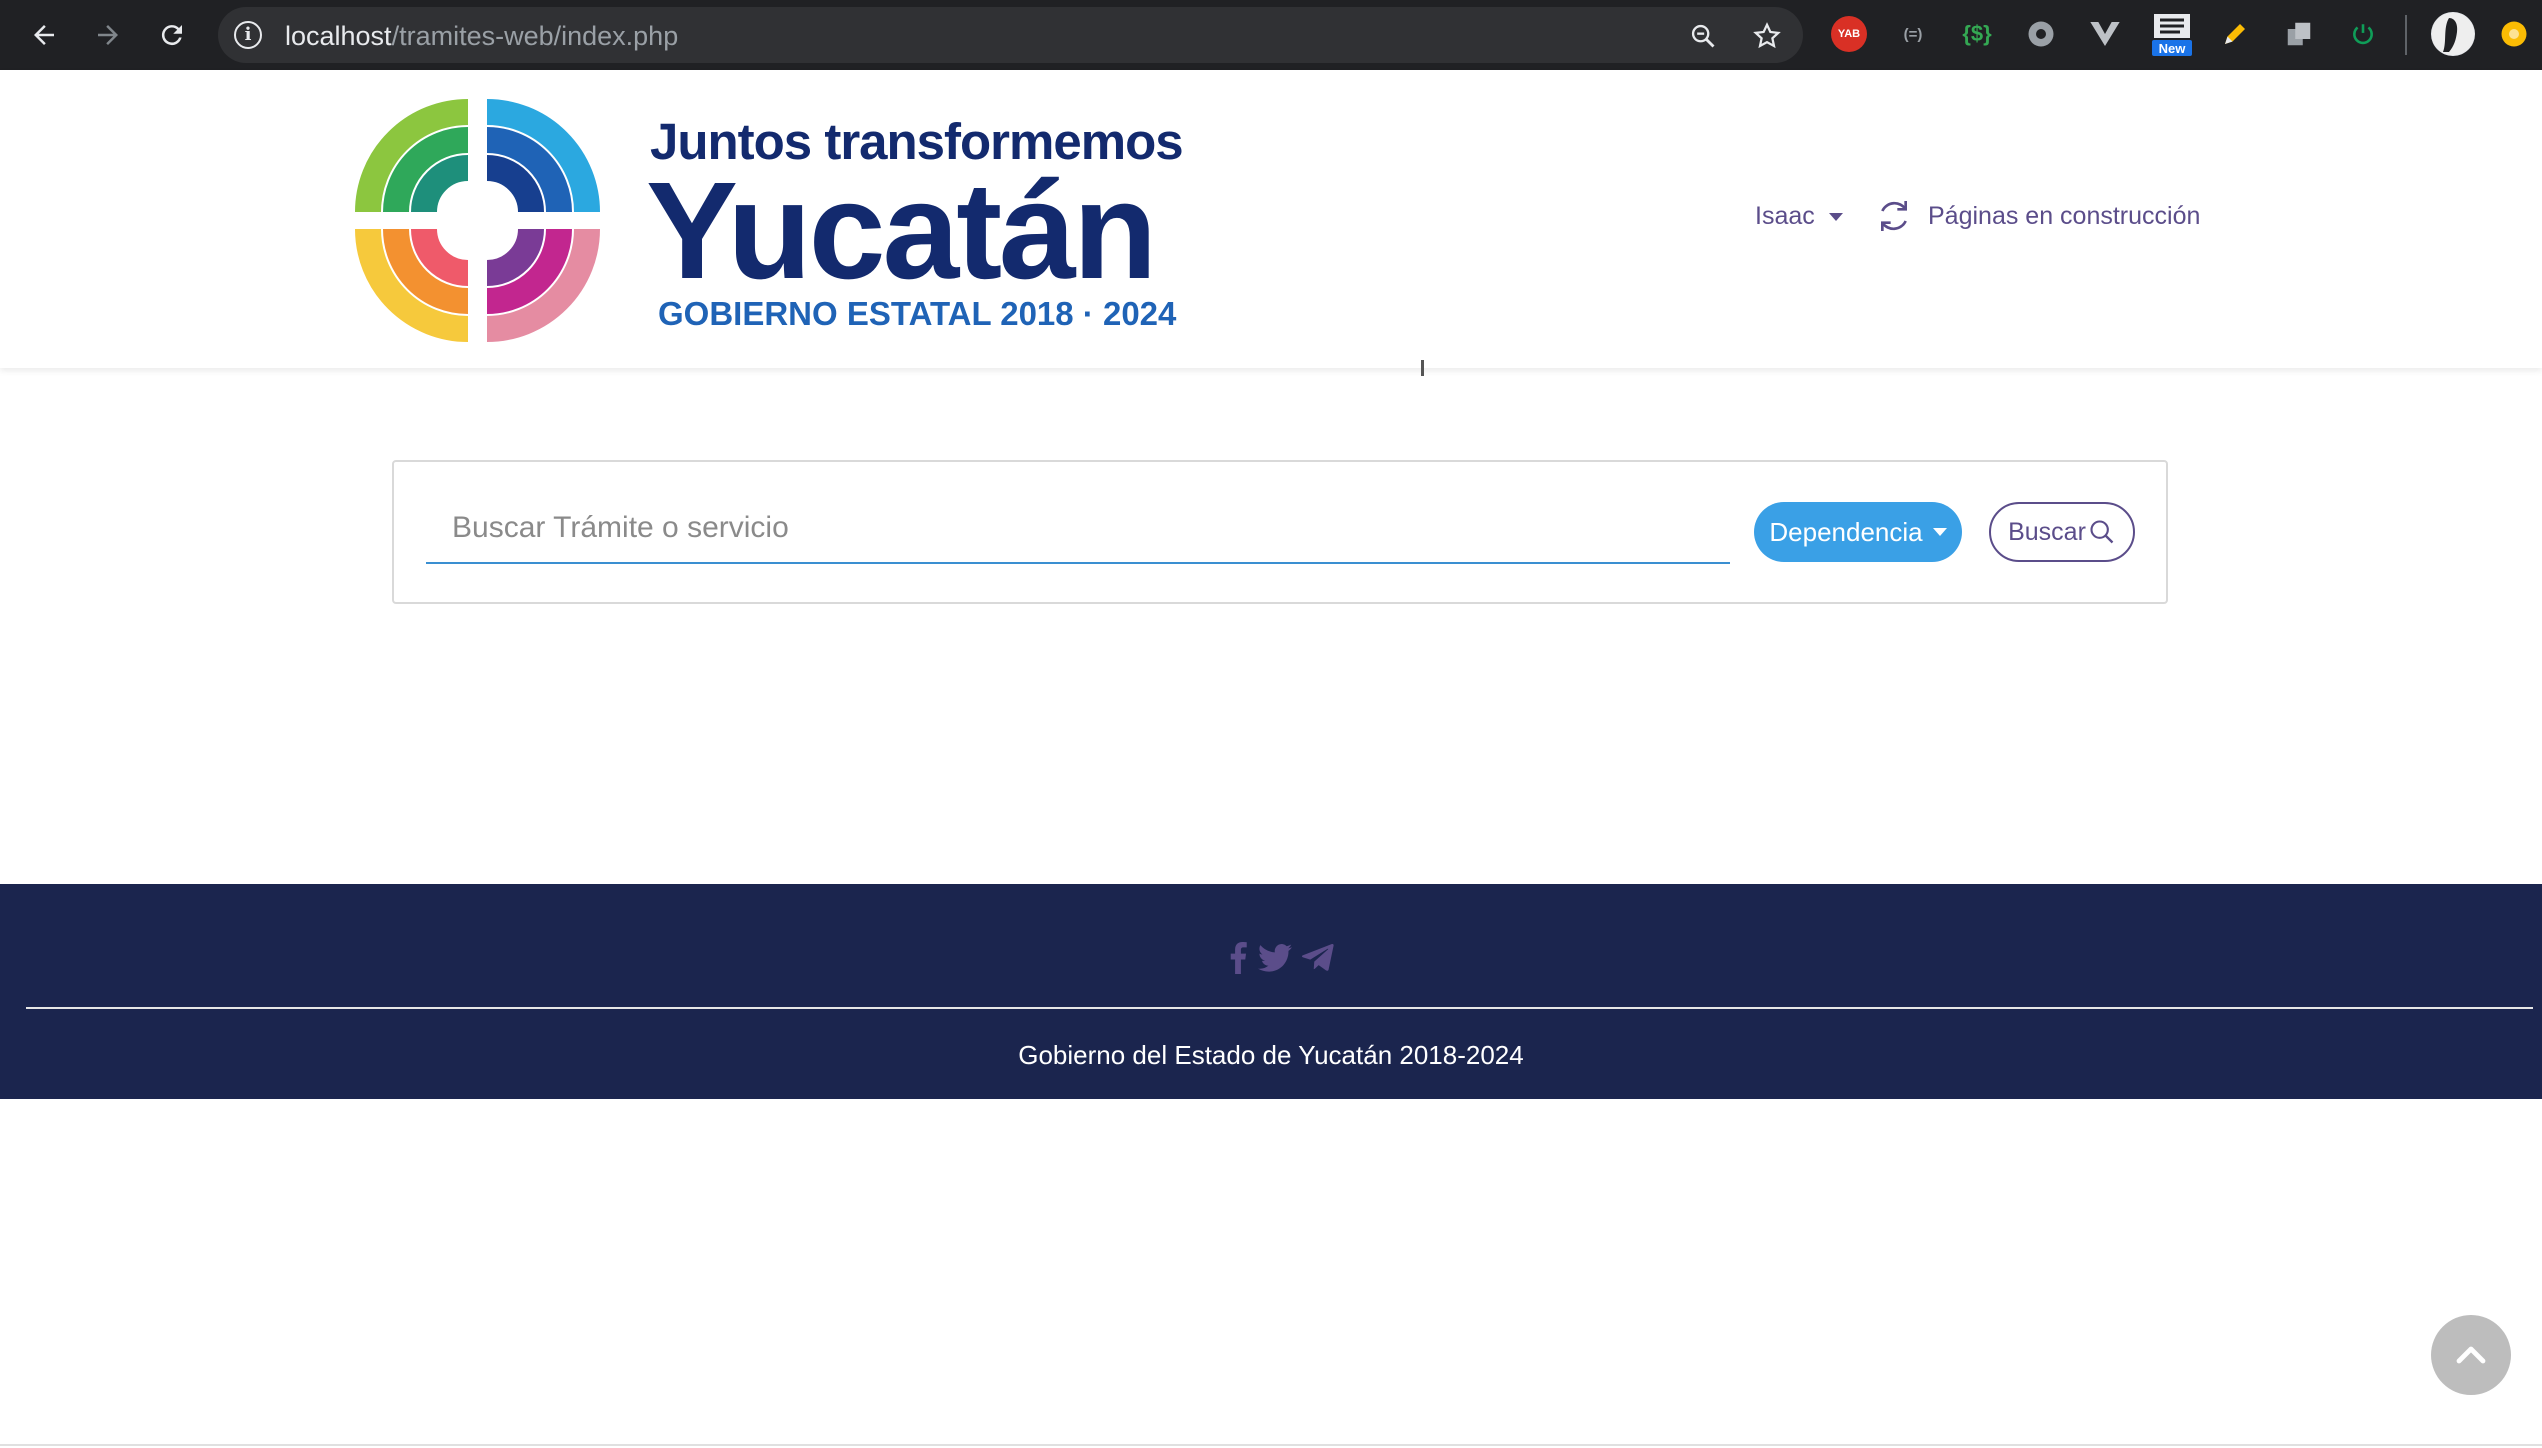 This screenshot has height=1448, width=2542. I want to click on vue-extension-icon, so click(2105, 34).